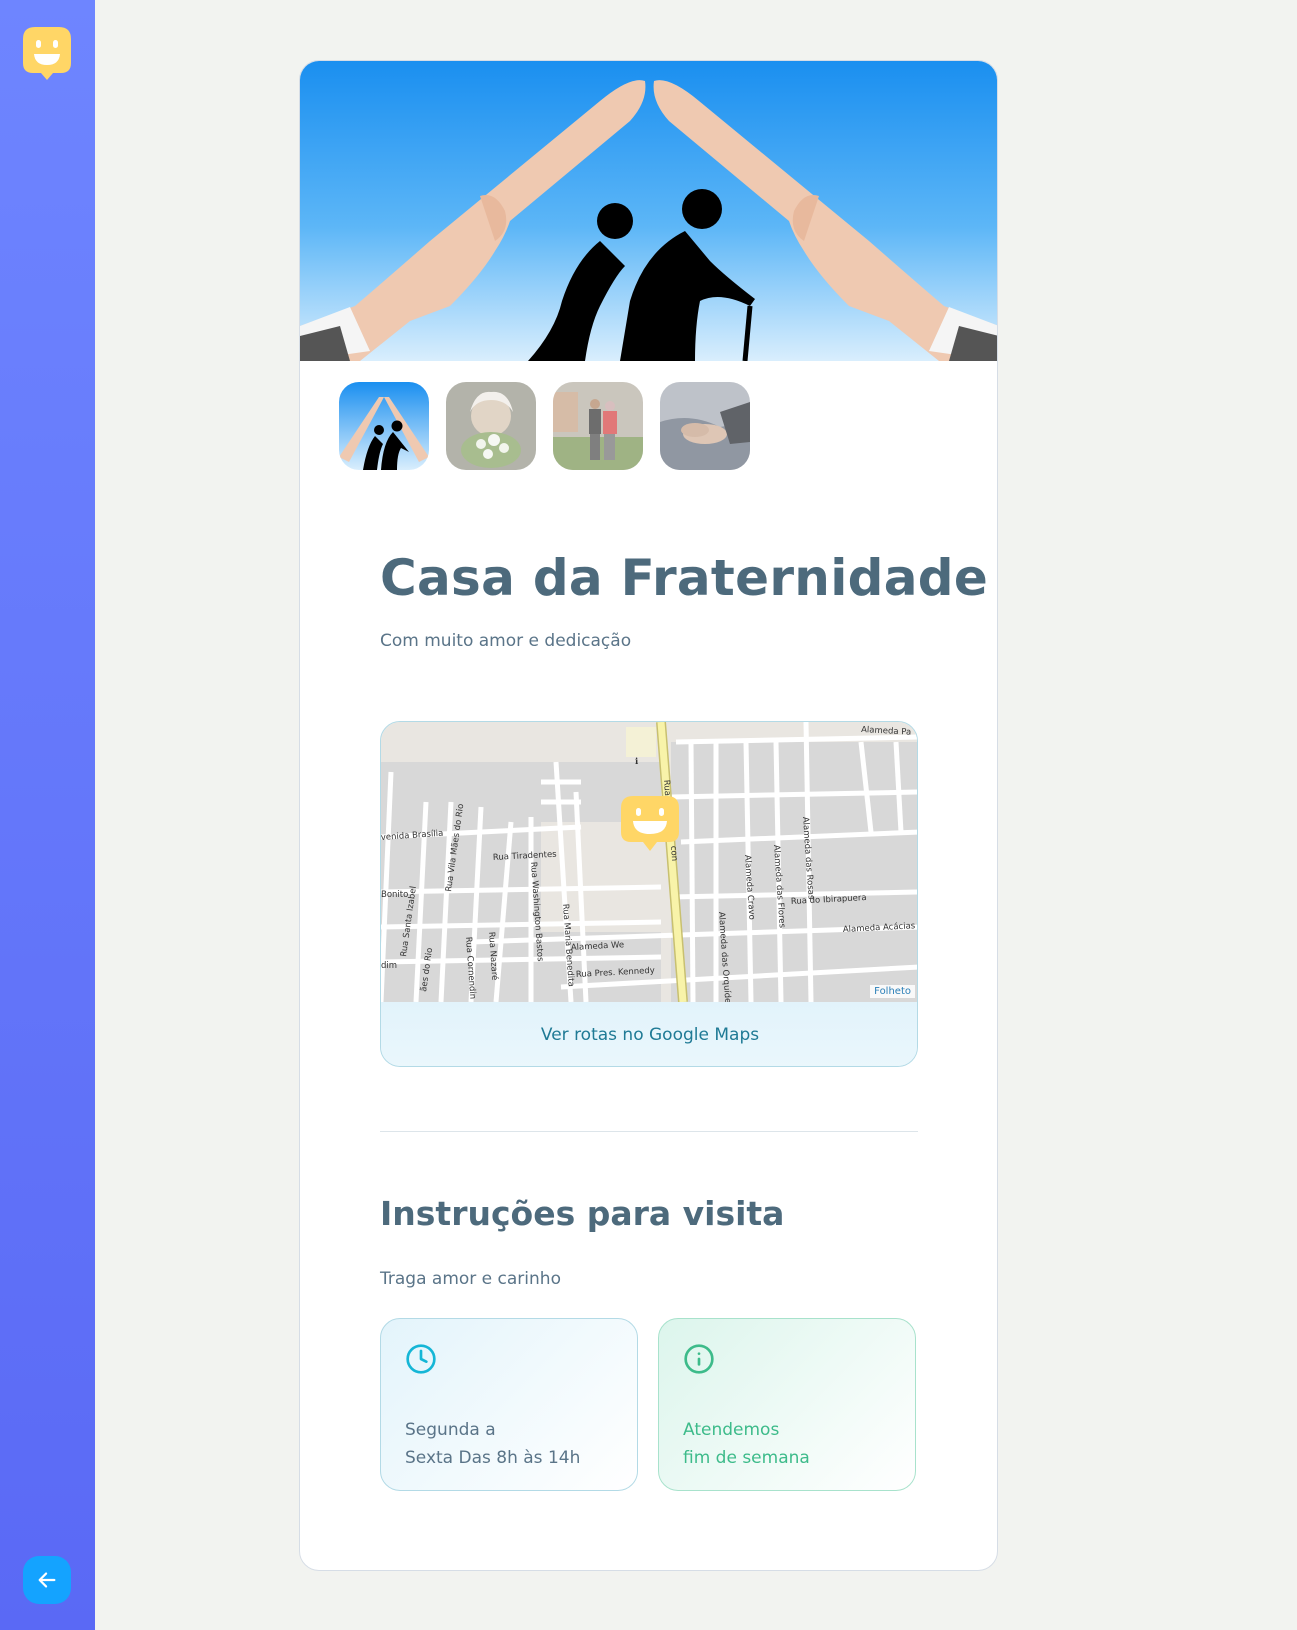  I want to click on instructions-subtitle: Traga amor e carinho, so click(470, 1279).